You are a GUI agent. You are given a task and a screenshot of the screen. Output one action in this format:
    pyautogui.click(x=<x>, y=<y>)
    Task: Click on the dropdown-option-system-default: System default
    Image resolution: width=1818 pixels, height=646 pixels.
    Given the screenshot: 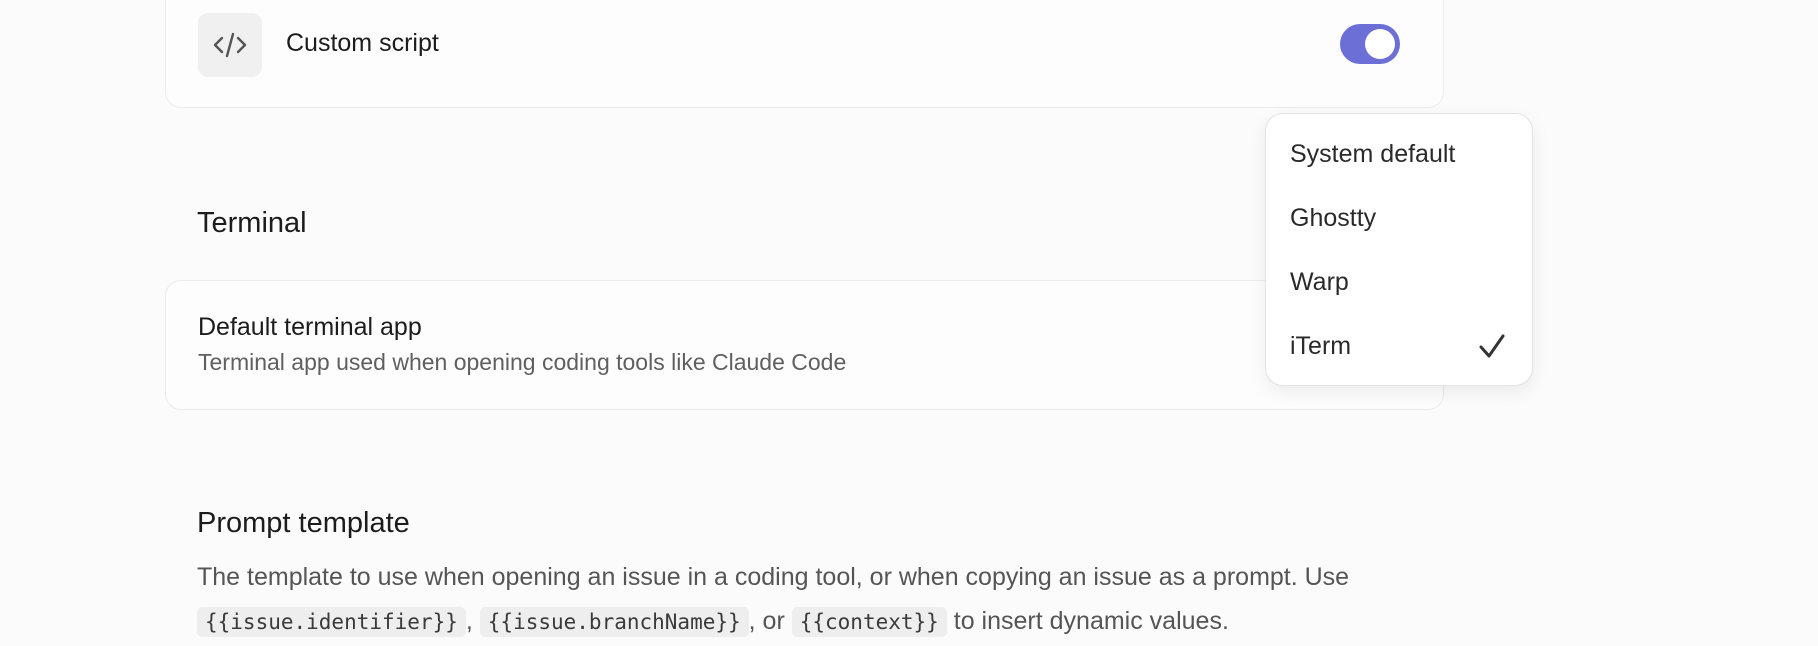 What is the action you would take?
    pyautogui.click(x=1399, y=154)
    